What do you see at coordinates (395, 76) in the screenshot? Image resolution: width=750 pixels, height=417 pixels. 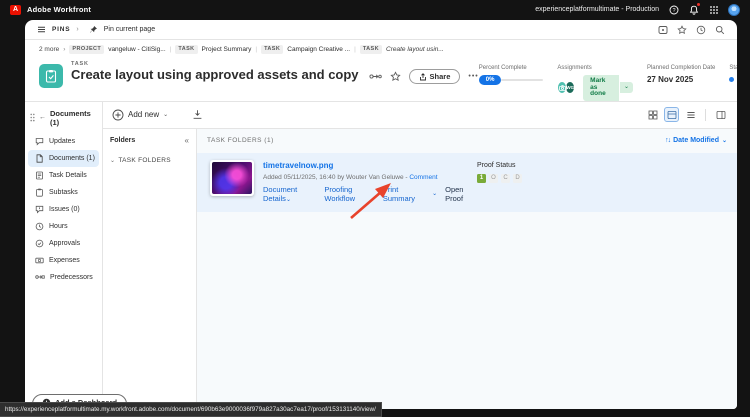 I see `favorite-star-icon` at bounding box center [395, 76].